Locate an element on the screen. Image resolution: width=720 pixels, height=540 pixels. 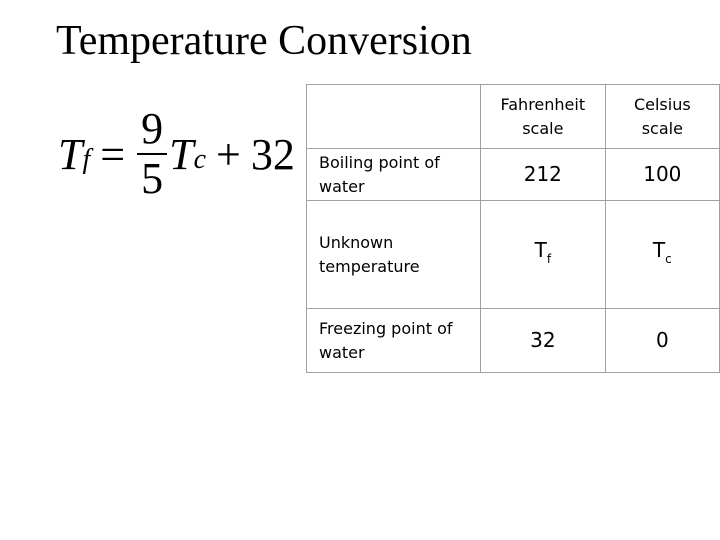
fahrenheit-symbol: Tf is located at coordinates (542, 252).